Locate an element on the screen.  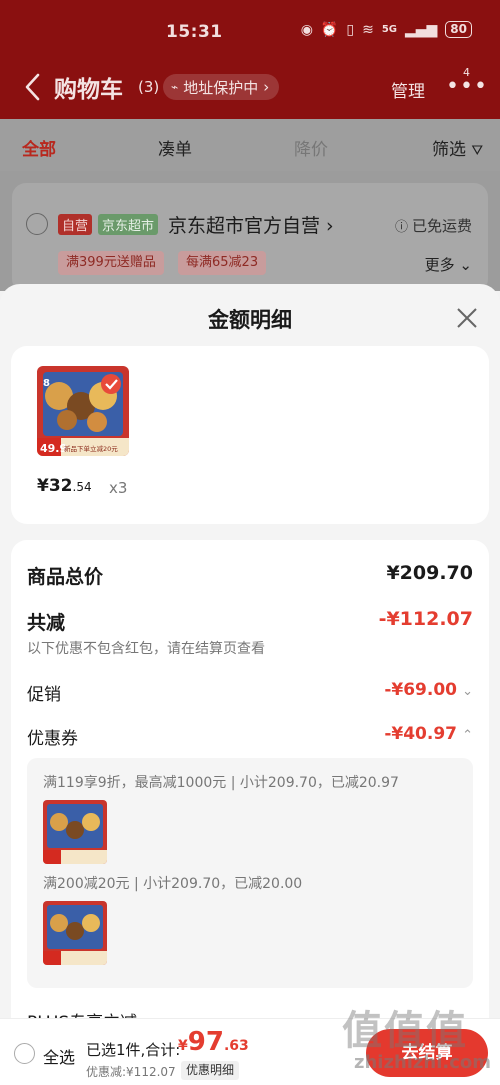
discount-total: 优惠减:¥112.07 is located at coordinates (131, 1072).